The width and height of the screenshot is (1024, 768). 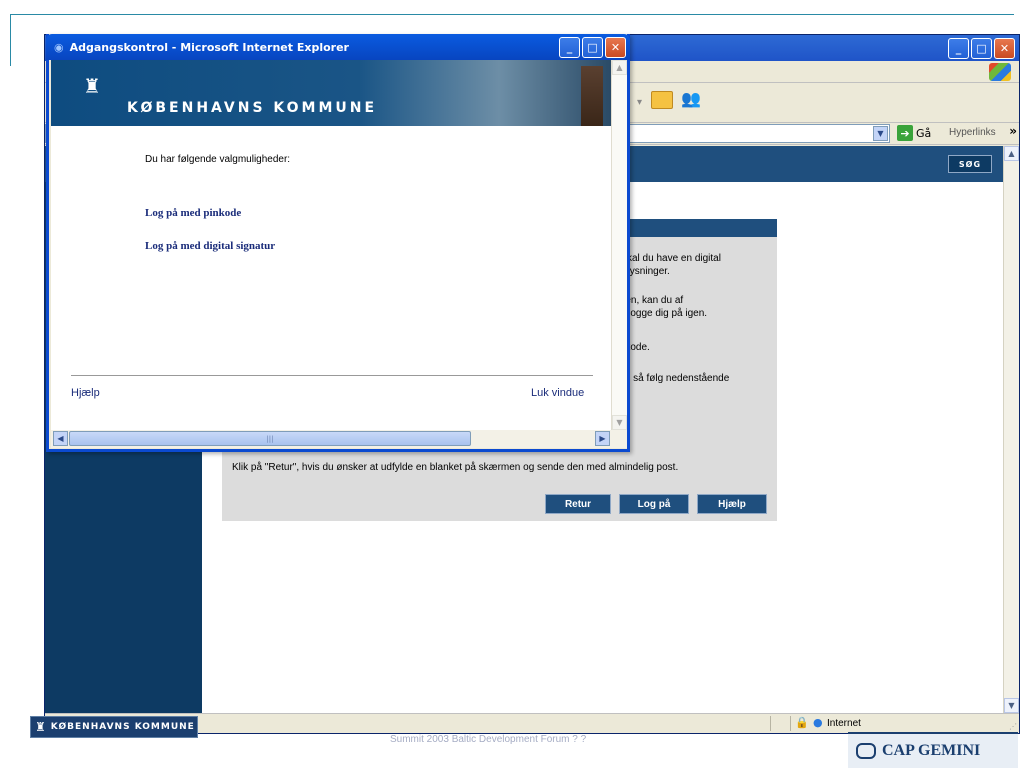 I want to click on login-pincode-link: Log på med pinkode, so click(x=193, y=213).